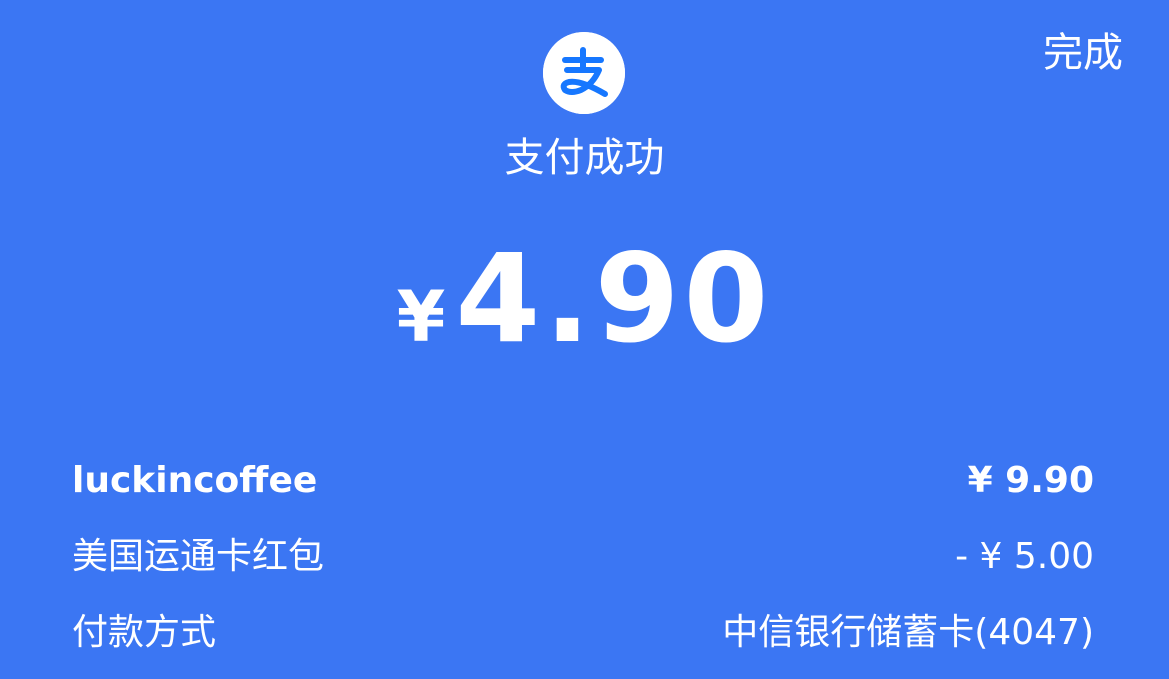 This screenshot has width=1169, height=679. Describe the element at coordinates (144, 632) in the screenshot. I see `payment-method-label: 付款方式` at that location.